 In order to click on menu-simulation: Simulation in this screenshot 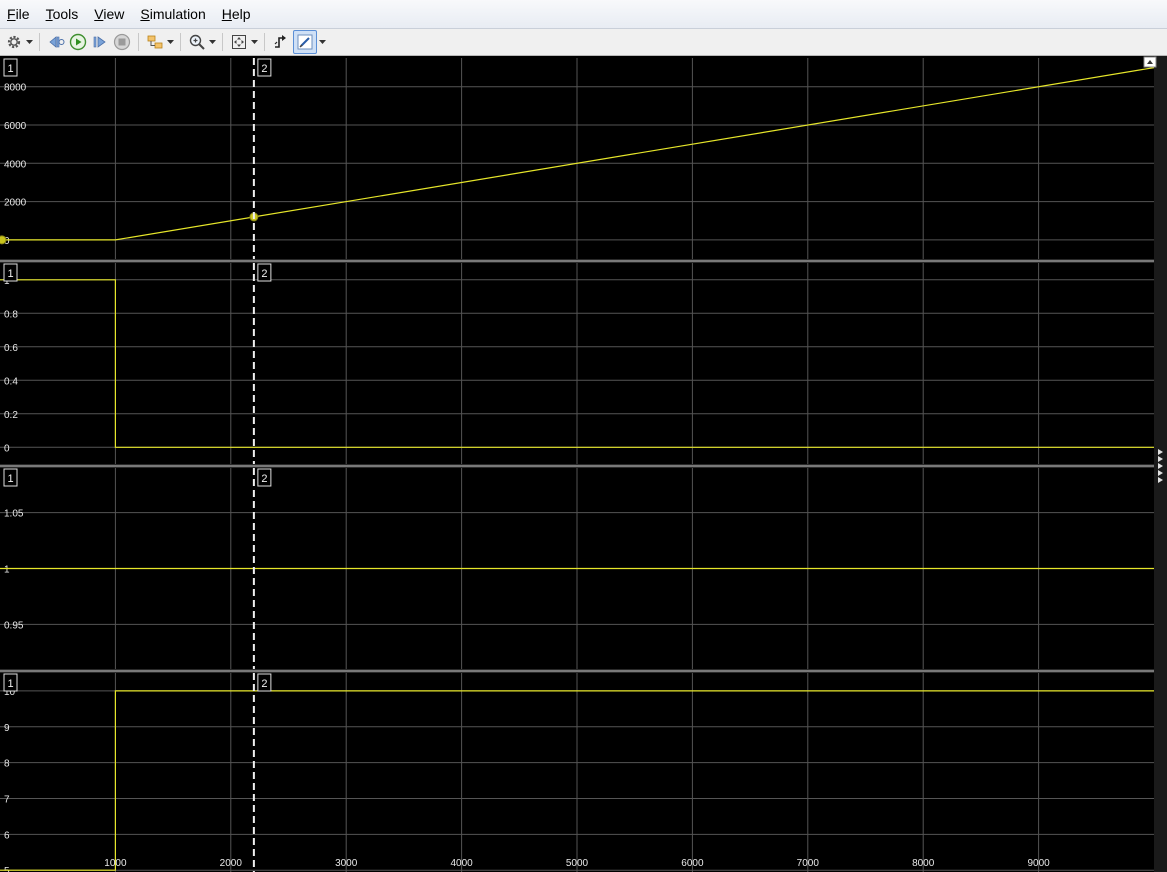, I will do `click(172, 14)`.